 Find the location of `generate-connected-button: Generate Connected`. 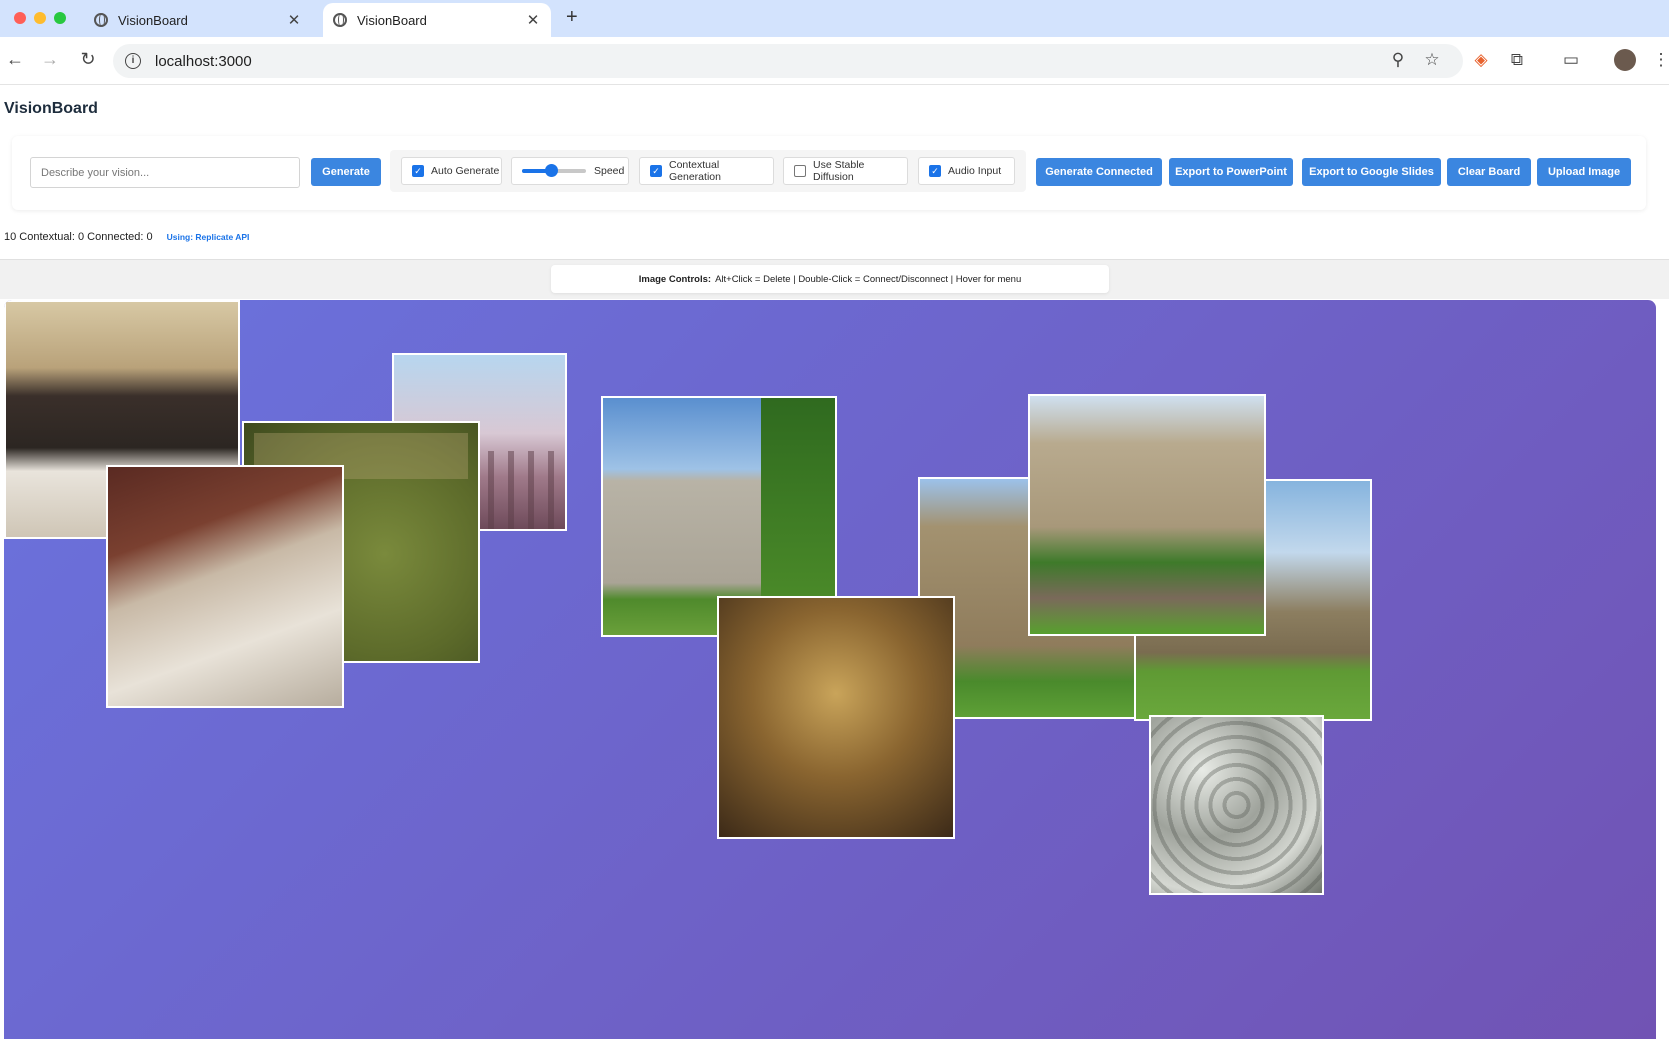

generate-connected-button: Generate Connected is located at coordinates (1099, 172).